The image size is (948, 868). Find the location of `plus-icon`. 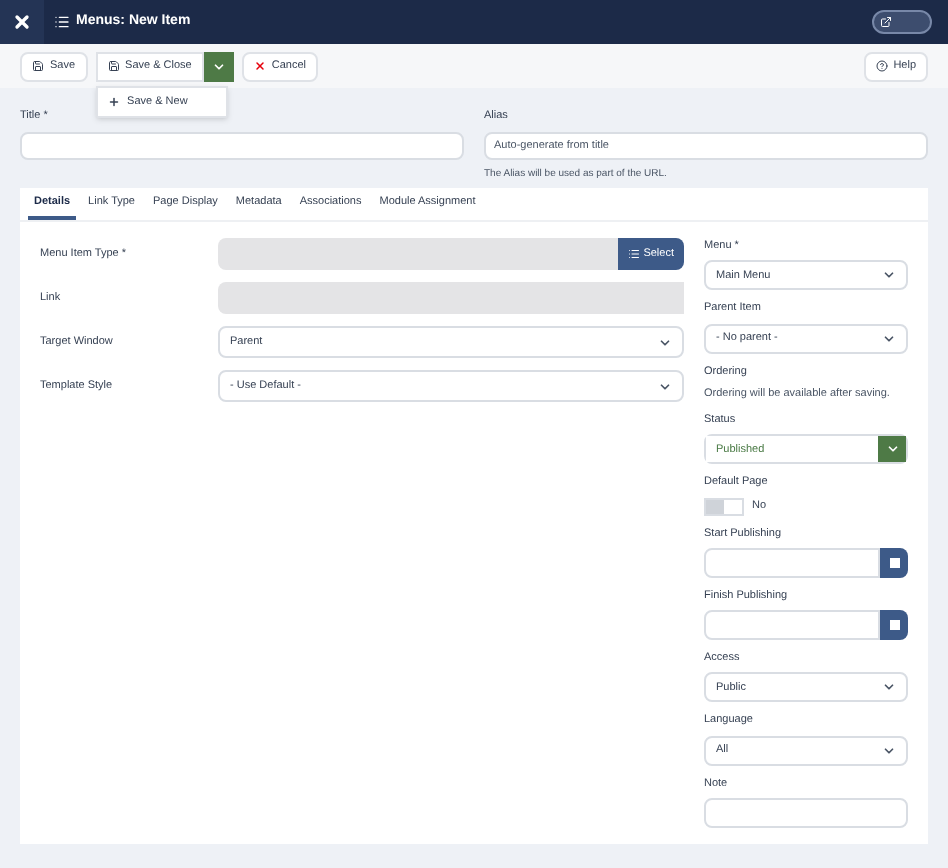

plus-icon is located at coordinates (113, 101).